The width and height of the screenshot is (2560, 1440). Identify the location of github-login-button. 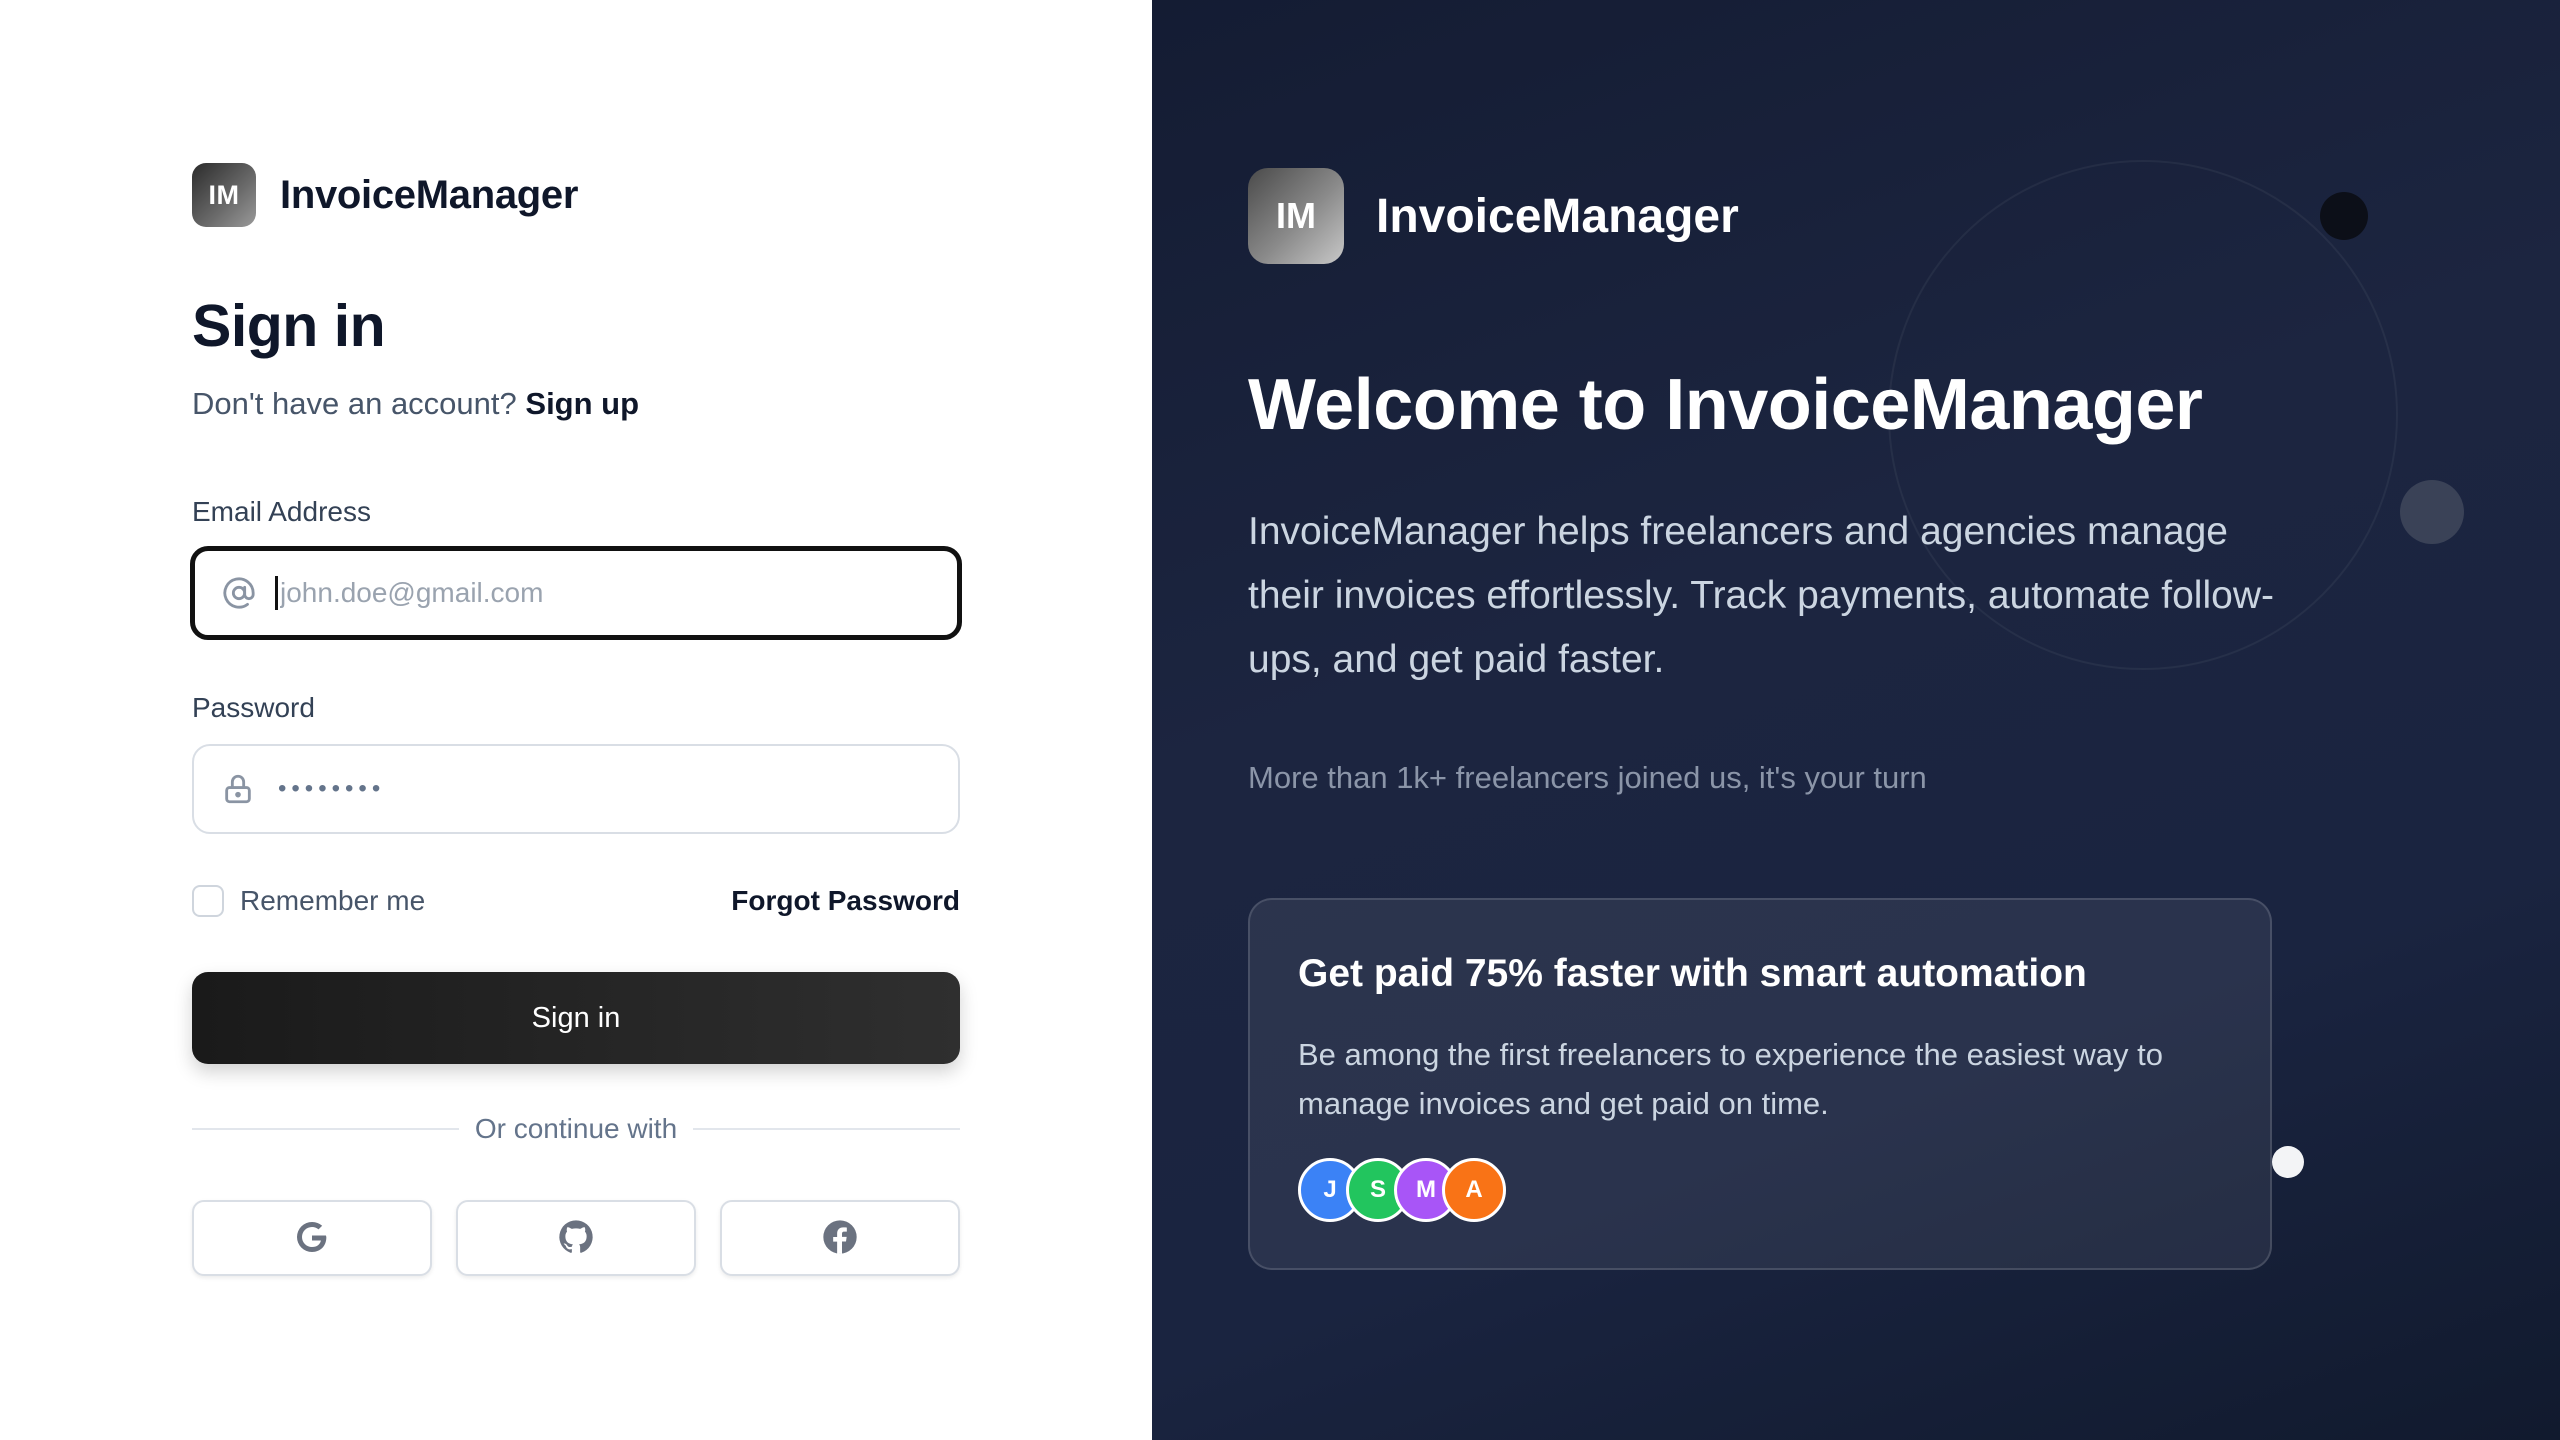
(576, 1238).